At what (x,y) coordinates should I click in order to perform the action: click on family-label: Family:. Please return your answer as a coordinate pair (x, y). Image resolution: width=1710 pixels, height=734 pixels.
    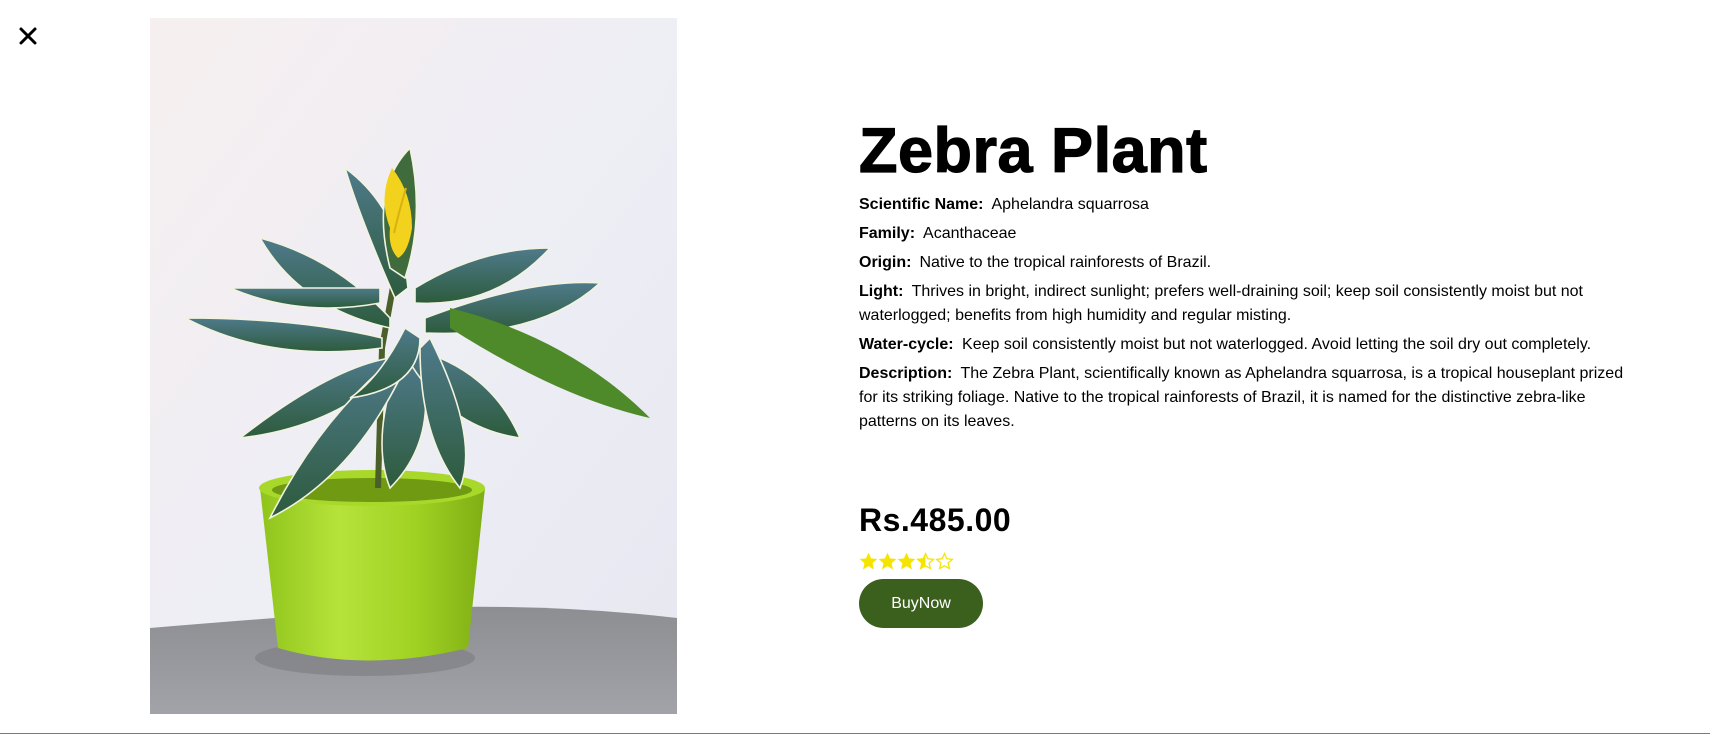
    Looking at the image, I should click on (887, 233).